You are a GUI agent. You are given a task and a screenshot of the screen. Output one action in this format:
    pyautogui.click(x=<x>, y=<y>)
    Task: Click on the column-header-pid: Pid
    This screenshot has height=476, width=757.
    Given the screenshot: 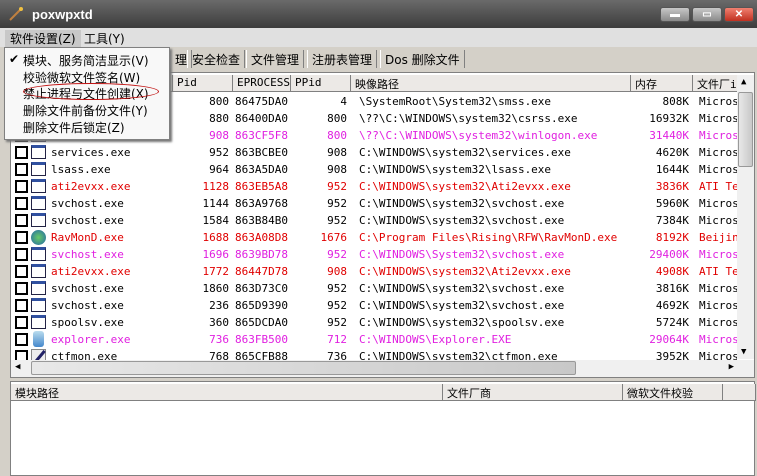 What is the action you would take?
    pyautogui.click(x=203, y=83)
    